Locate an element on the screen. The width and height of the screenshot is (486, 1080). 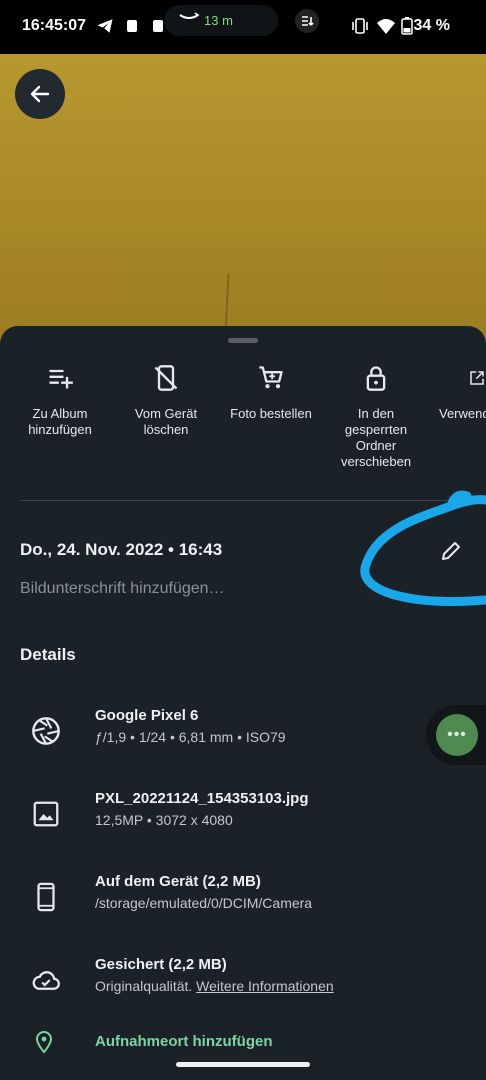
status-bar: 16:45:07 13 m 34 % is located at coordinates (243, 27).